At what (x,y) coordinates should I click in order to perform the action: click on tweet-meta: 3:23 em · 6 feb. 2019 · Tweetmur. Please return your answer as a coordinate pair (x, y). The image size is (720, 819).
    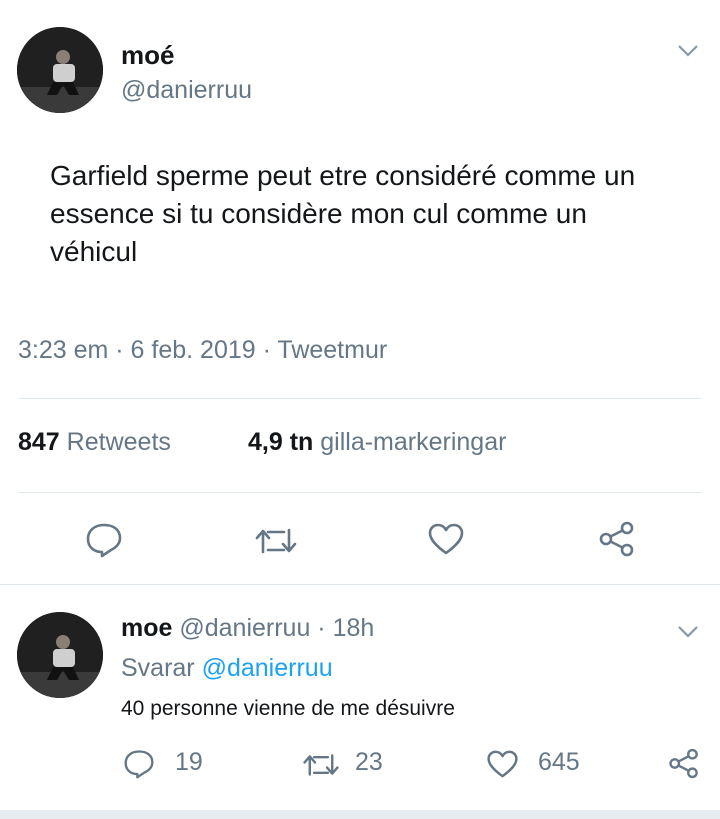
    Looking at the image, I should click on (202, 350).